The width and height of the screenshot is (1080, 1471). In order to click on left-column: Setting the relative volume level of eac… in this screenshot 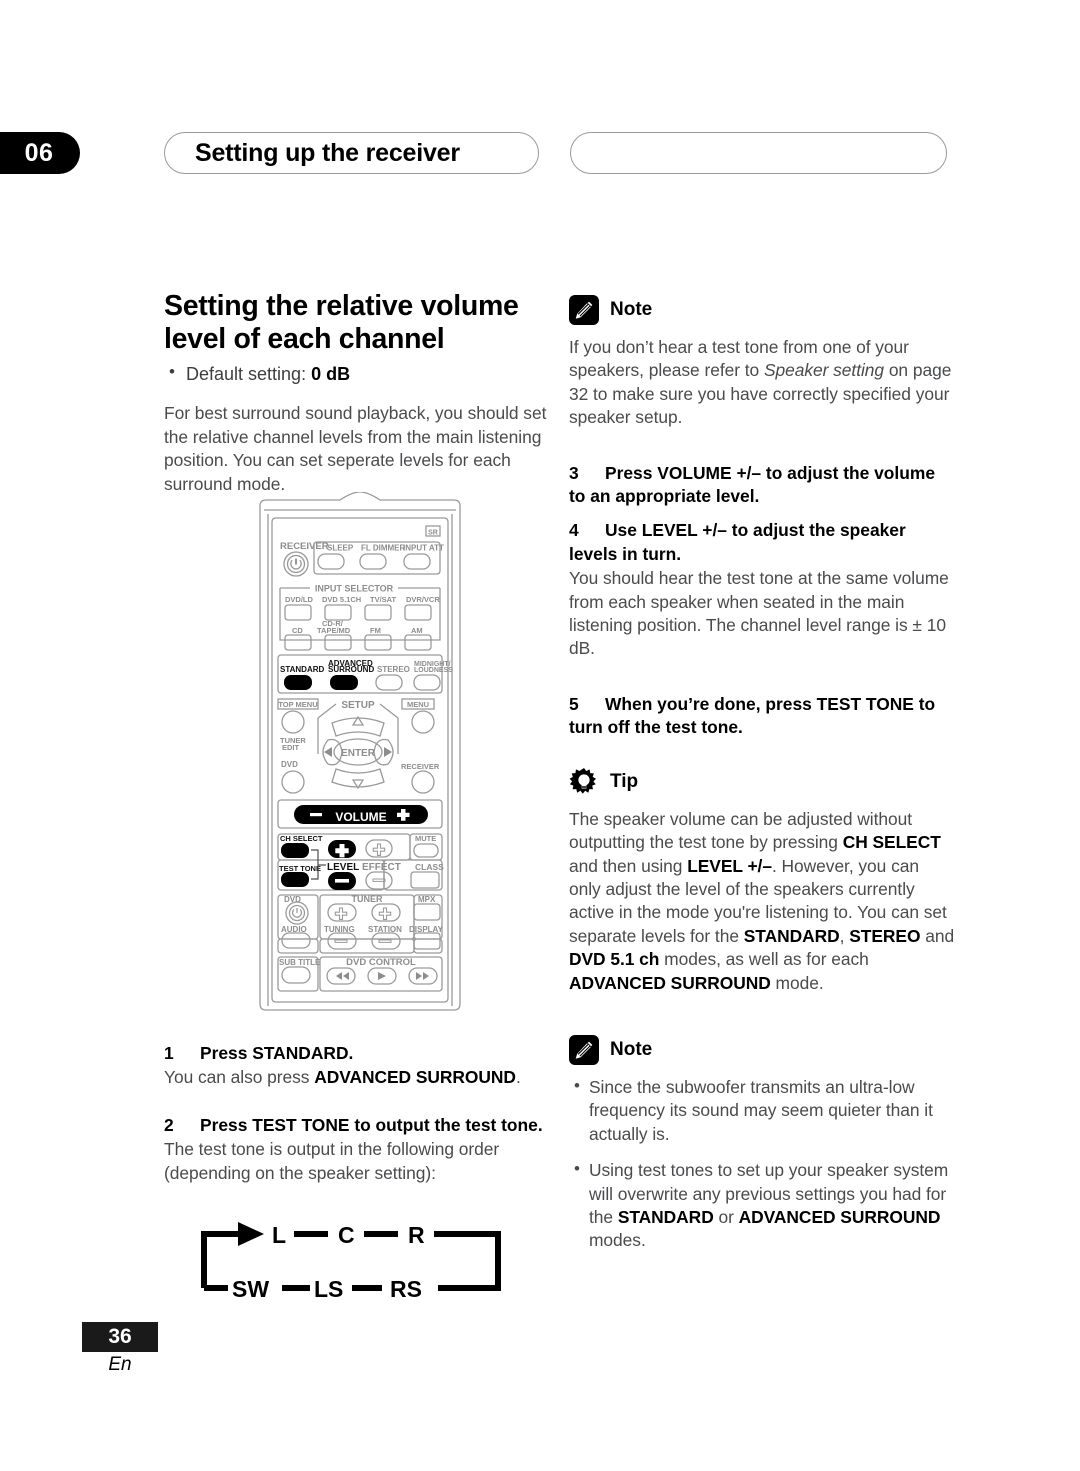, I will do `click(357, 400)`.